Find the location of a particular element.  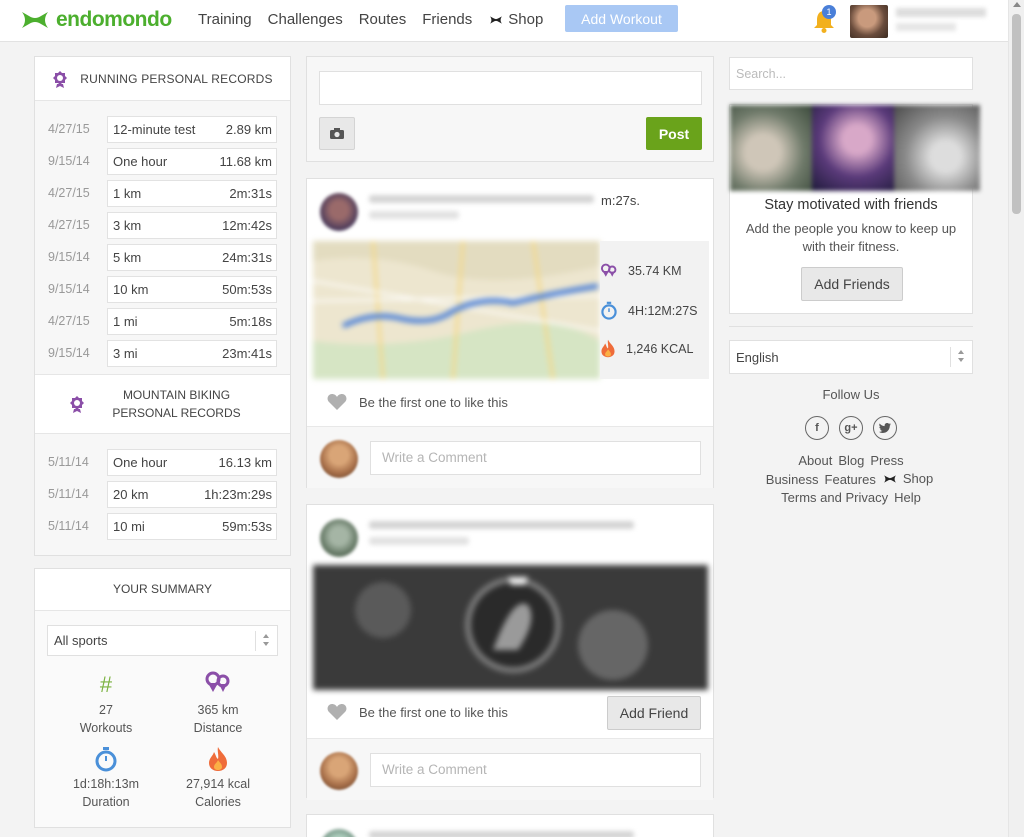

record-row: 4/27/15 1 mi 5m:18s is located at coordinates (162, 321).